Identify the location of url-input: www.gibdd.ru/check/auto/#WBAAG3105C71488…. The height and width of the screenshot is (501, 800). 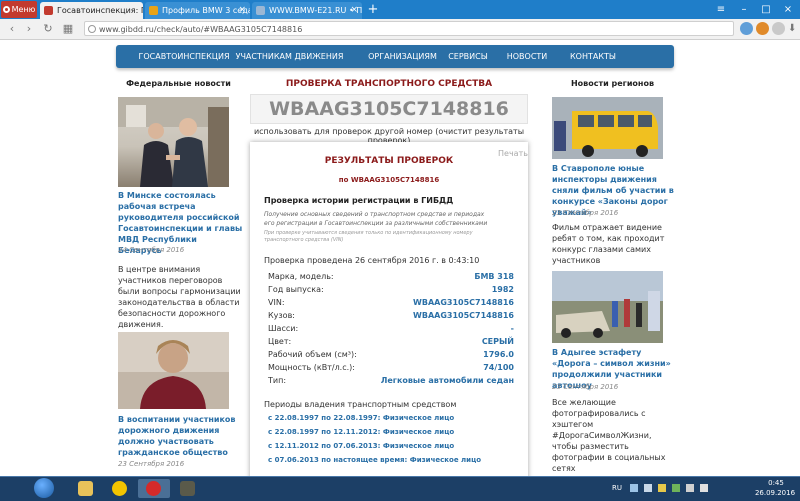
(409, 28).